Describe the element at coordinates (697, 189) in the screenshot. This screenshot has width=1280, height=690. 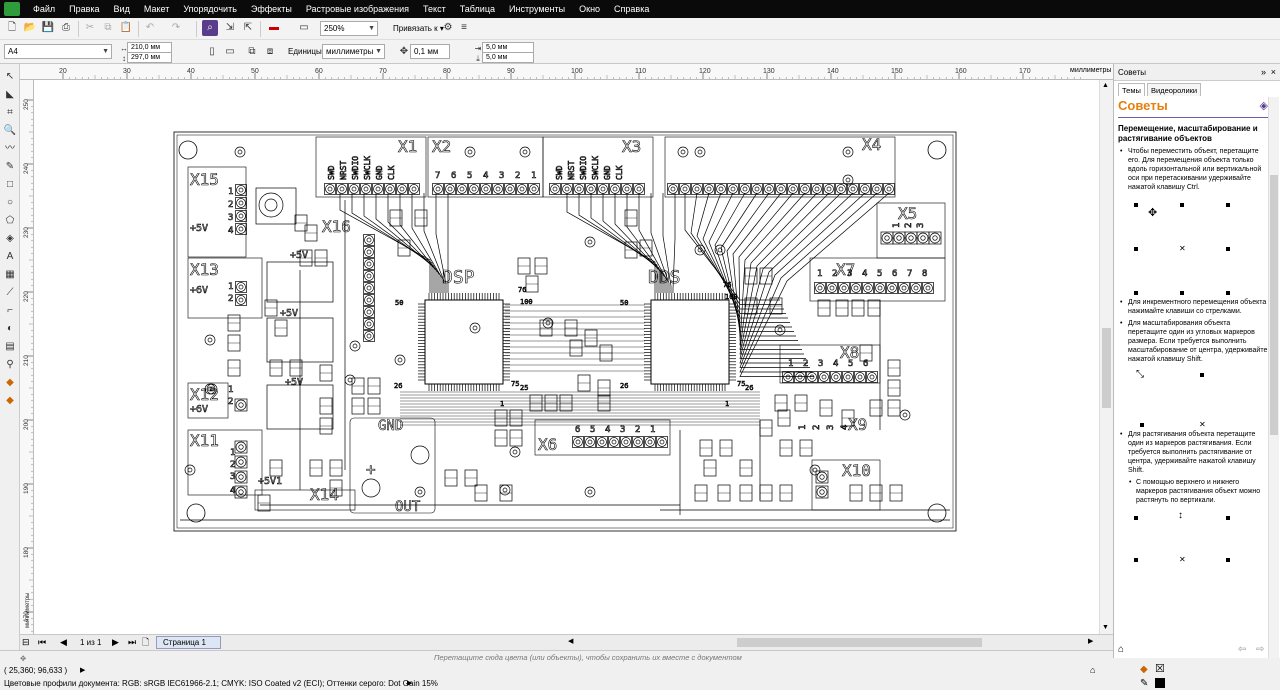
I see `pad-frame` at that location.